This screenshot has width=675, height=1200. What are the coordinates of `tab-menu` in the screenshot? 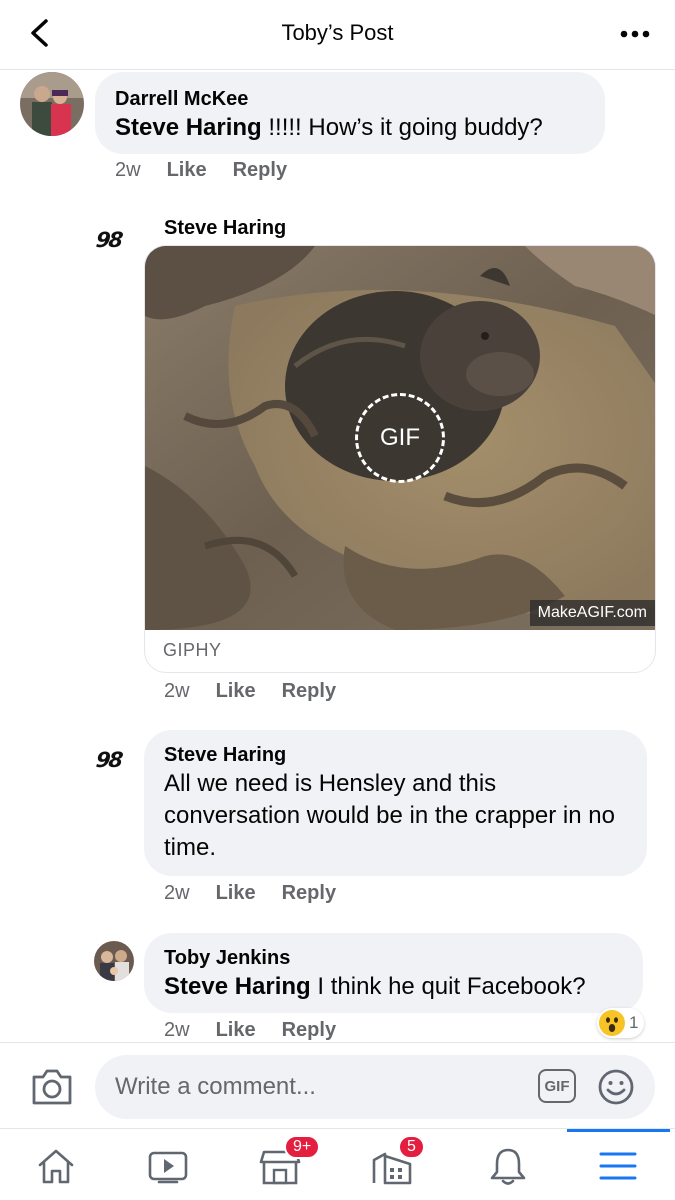 It's located at (618, 1166).